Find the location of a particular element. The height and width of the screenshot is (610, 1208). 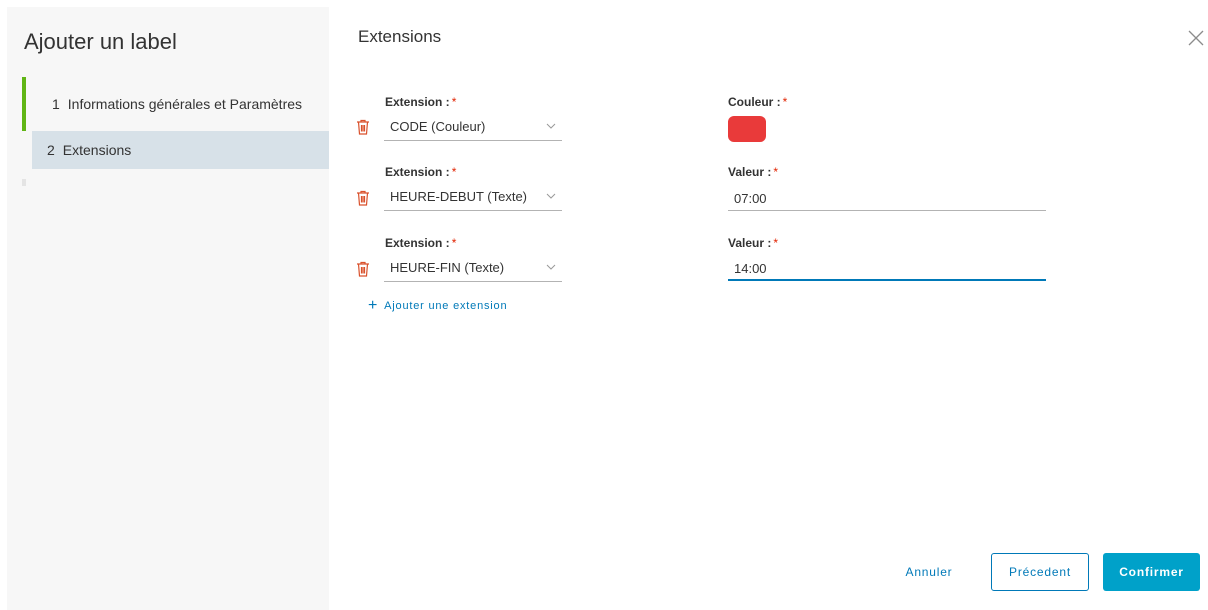

extension-select-value: HEURE-FIN (Texte) is located at coordinates (447, 267).